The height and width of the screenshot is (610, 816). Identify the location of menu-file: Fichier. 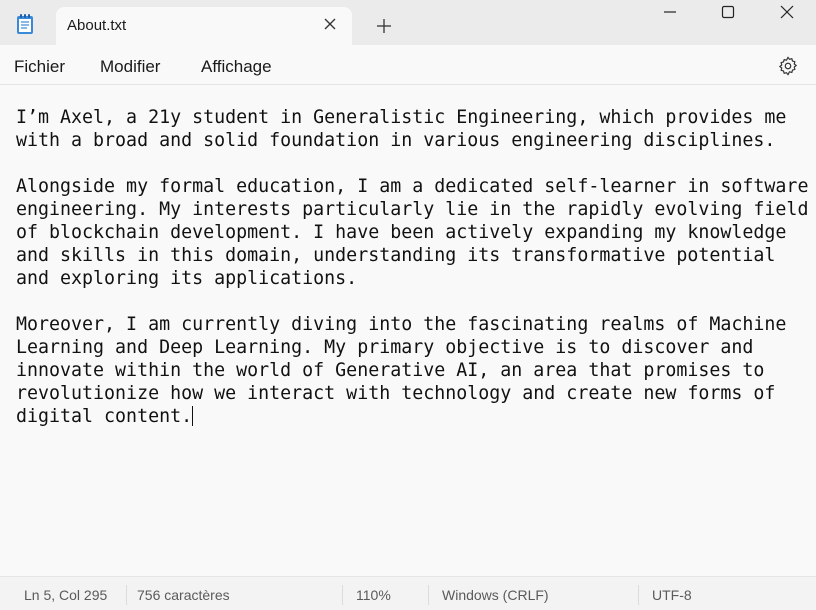
(39, 67).